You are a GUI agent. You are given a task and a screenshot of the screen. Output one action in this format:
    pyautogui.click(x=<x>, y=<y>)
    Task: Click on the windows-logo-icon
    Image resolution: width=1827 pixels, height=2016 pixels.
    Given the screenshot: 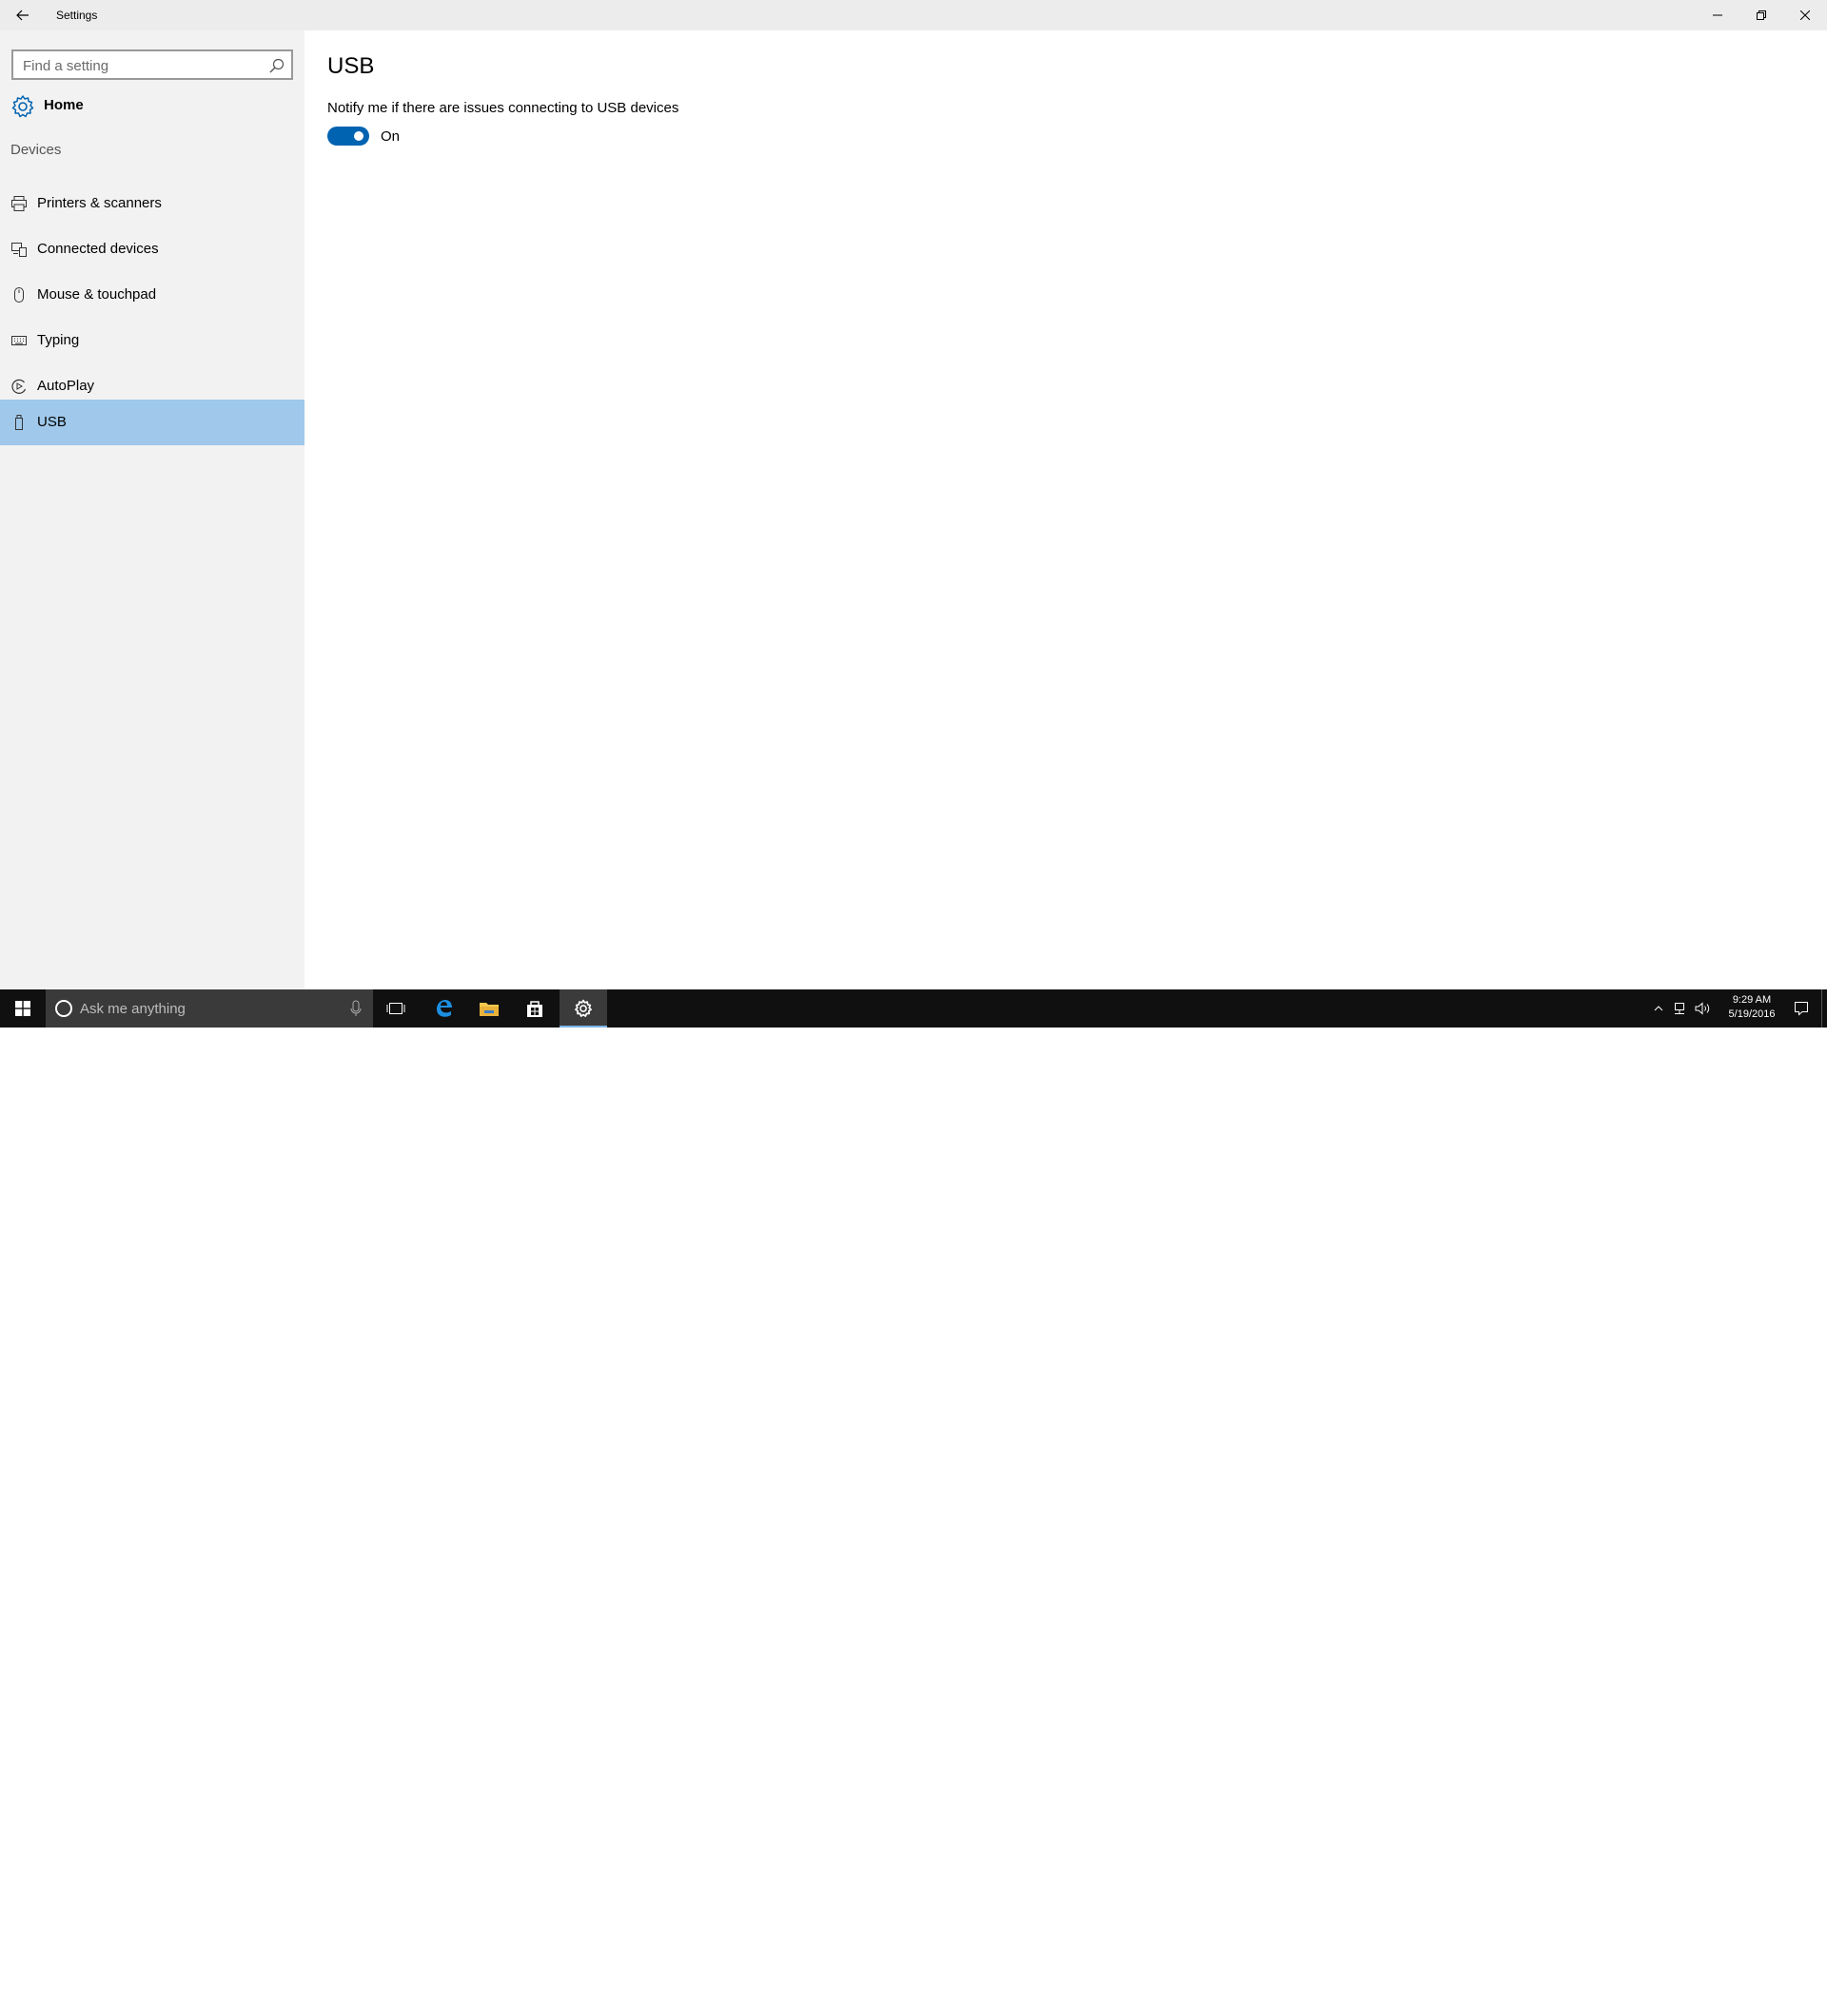 What is the action you would take?
    pyautogui.click(x=22, y=1008)
    